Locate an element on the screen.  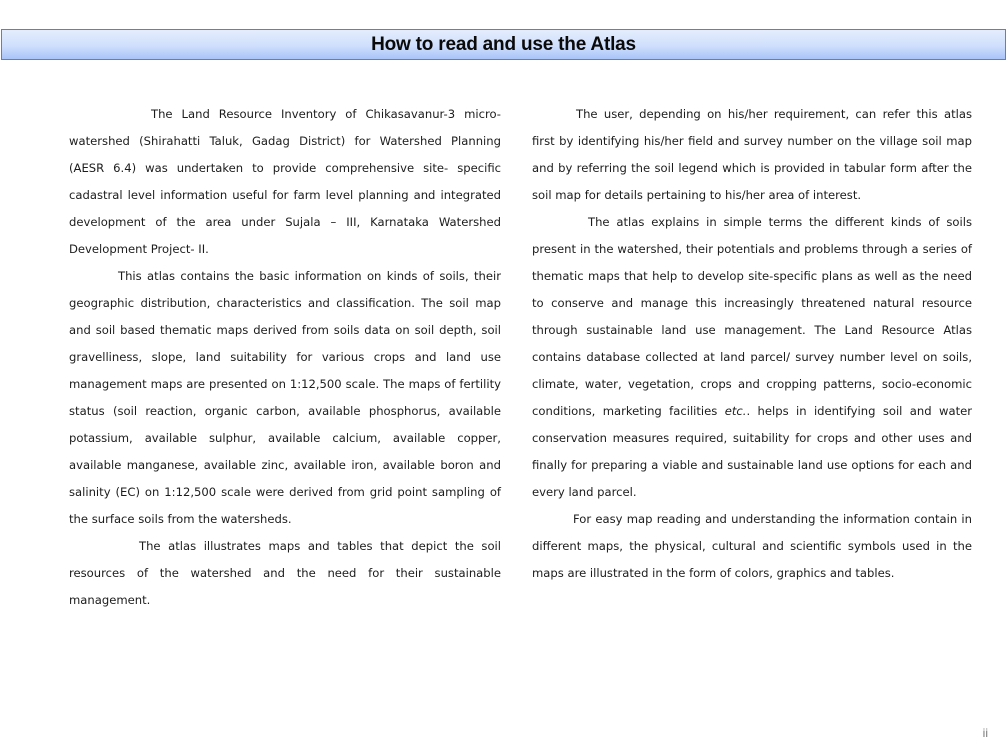
page-title: How to read and use the Atlas is located at coordinates (503, 44).